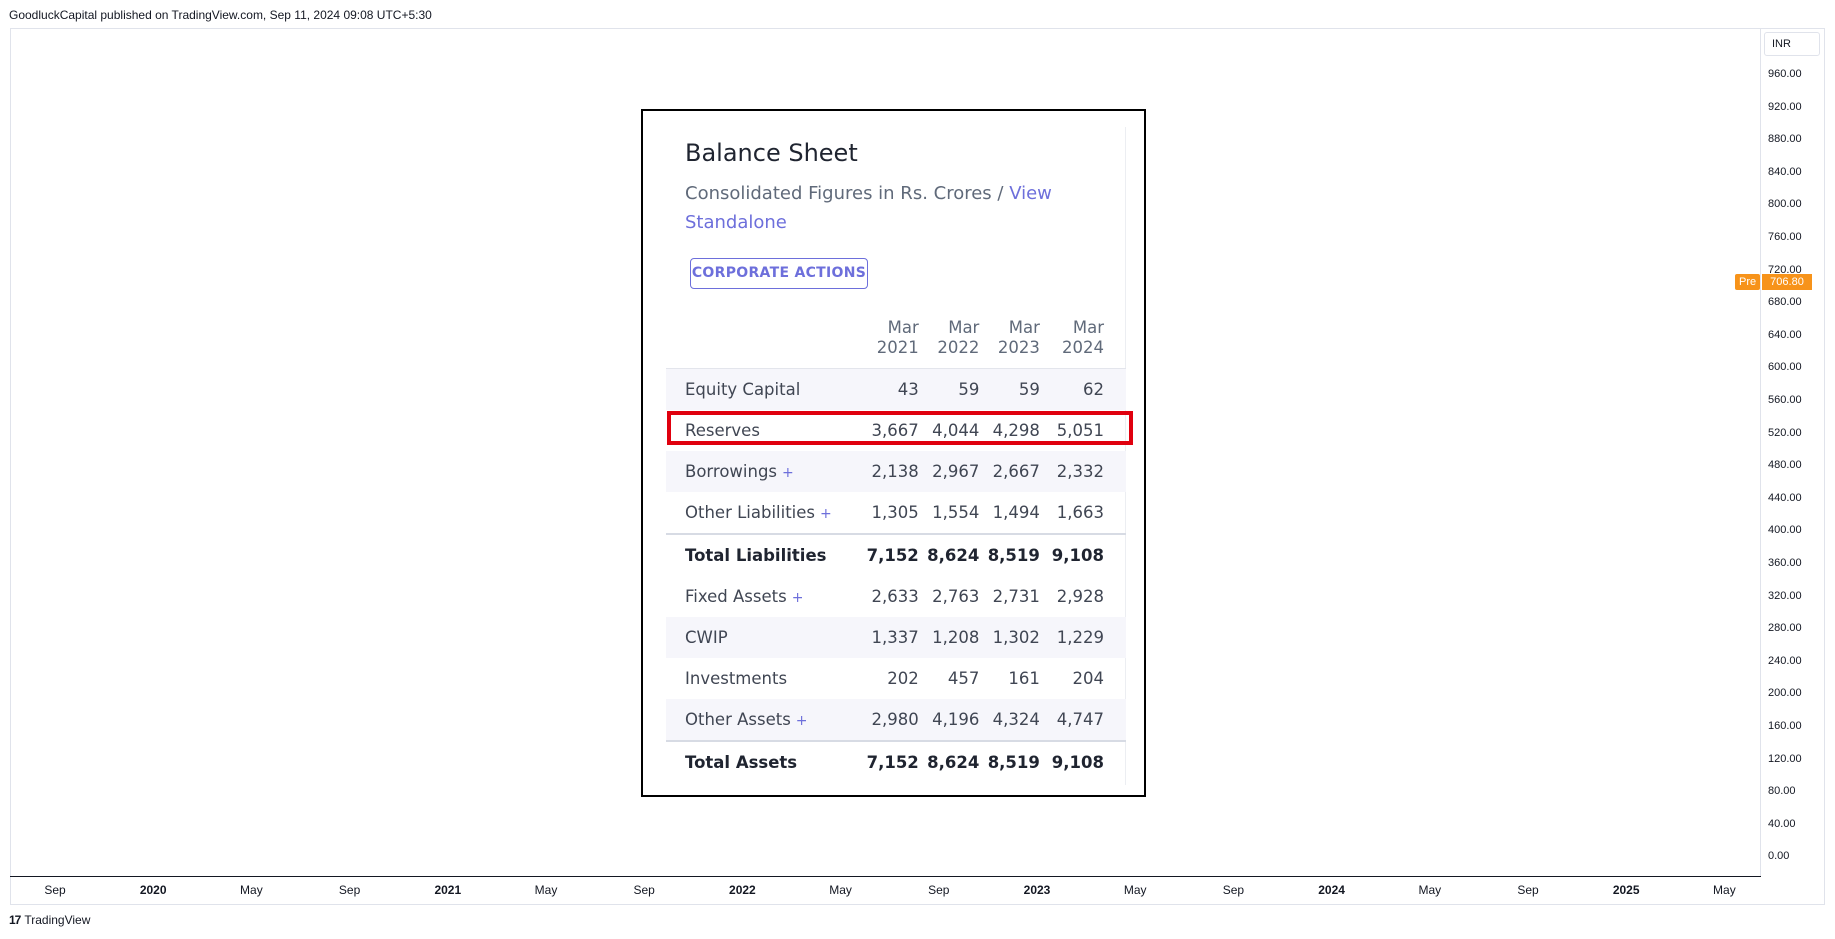  What do you see at coordinates (1080, 596) in the screenshot?
I see `cell-value: 2,928` at bounding box center [1080, 596].